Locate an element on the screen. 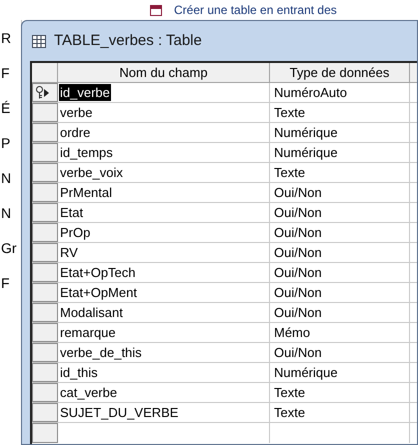  table-cell: NuméroAuto is located at coordinates (340, 92).